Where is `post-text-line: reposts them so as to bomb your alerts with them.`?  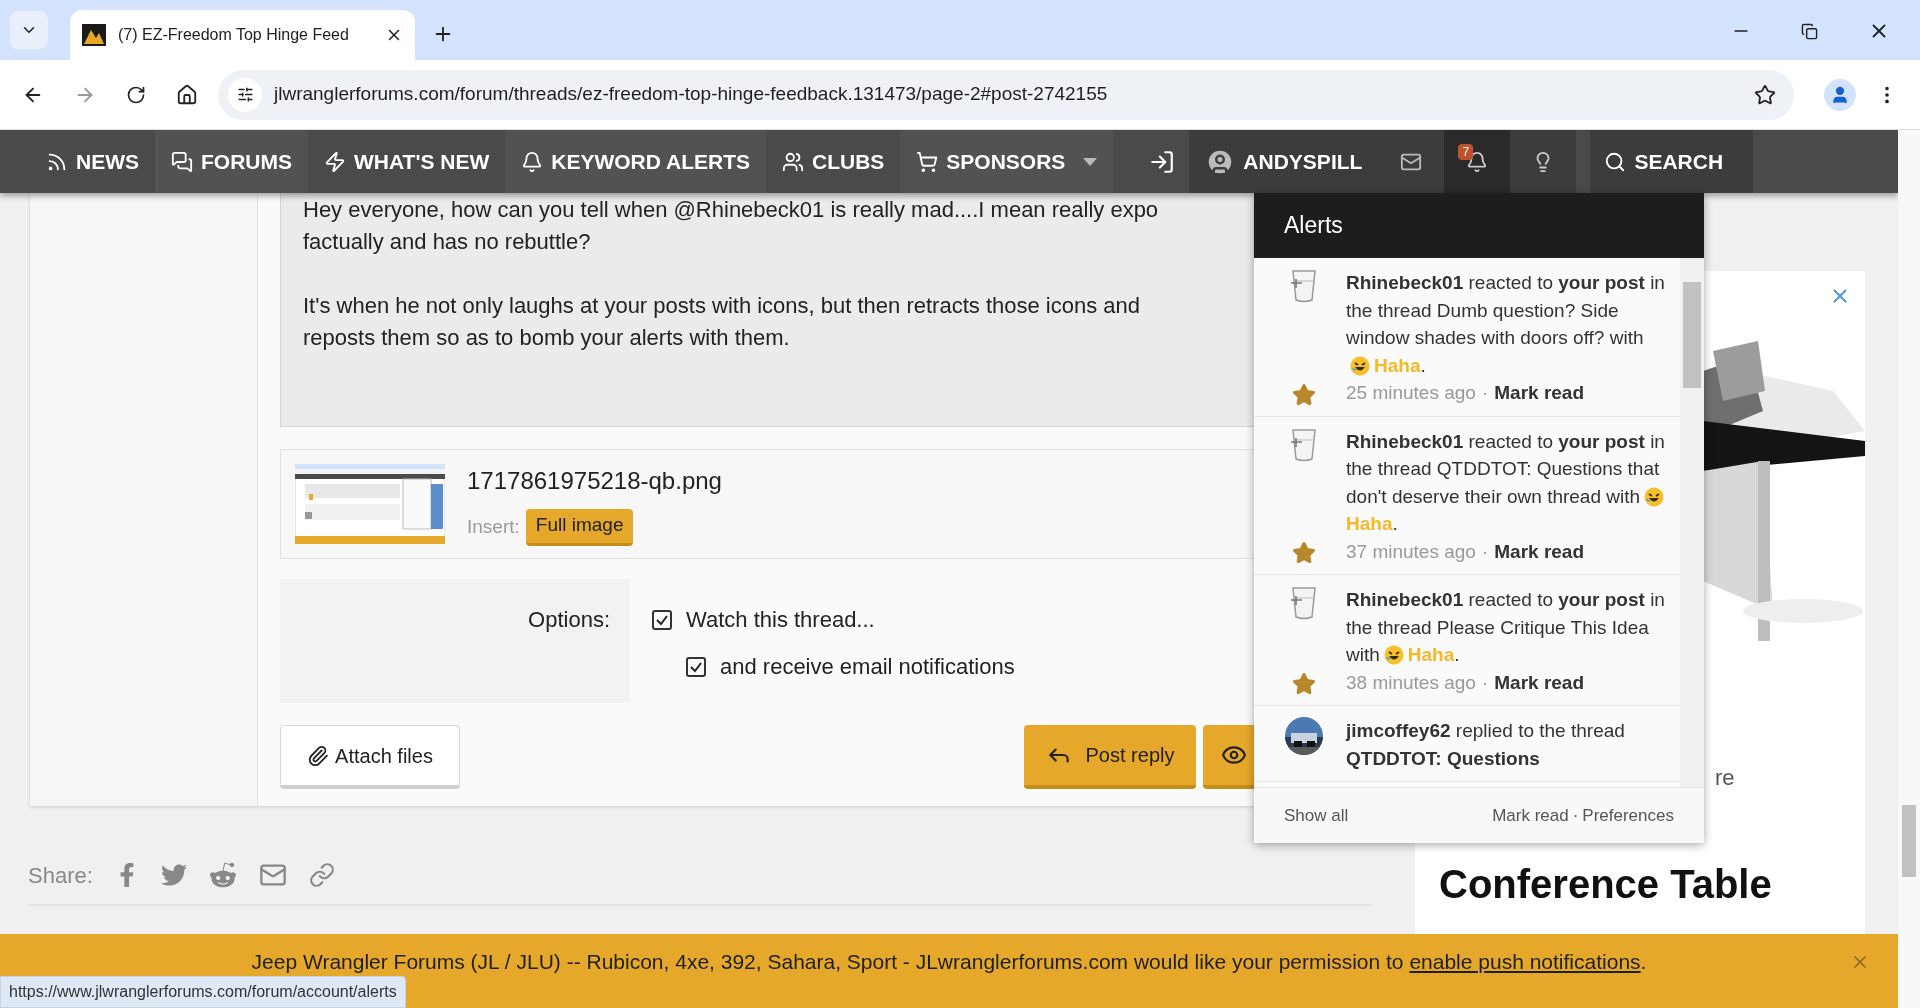 post-text-line: reposts them so as to bomb your alerts with them. is located at coordinates (546, 338).